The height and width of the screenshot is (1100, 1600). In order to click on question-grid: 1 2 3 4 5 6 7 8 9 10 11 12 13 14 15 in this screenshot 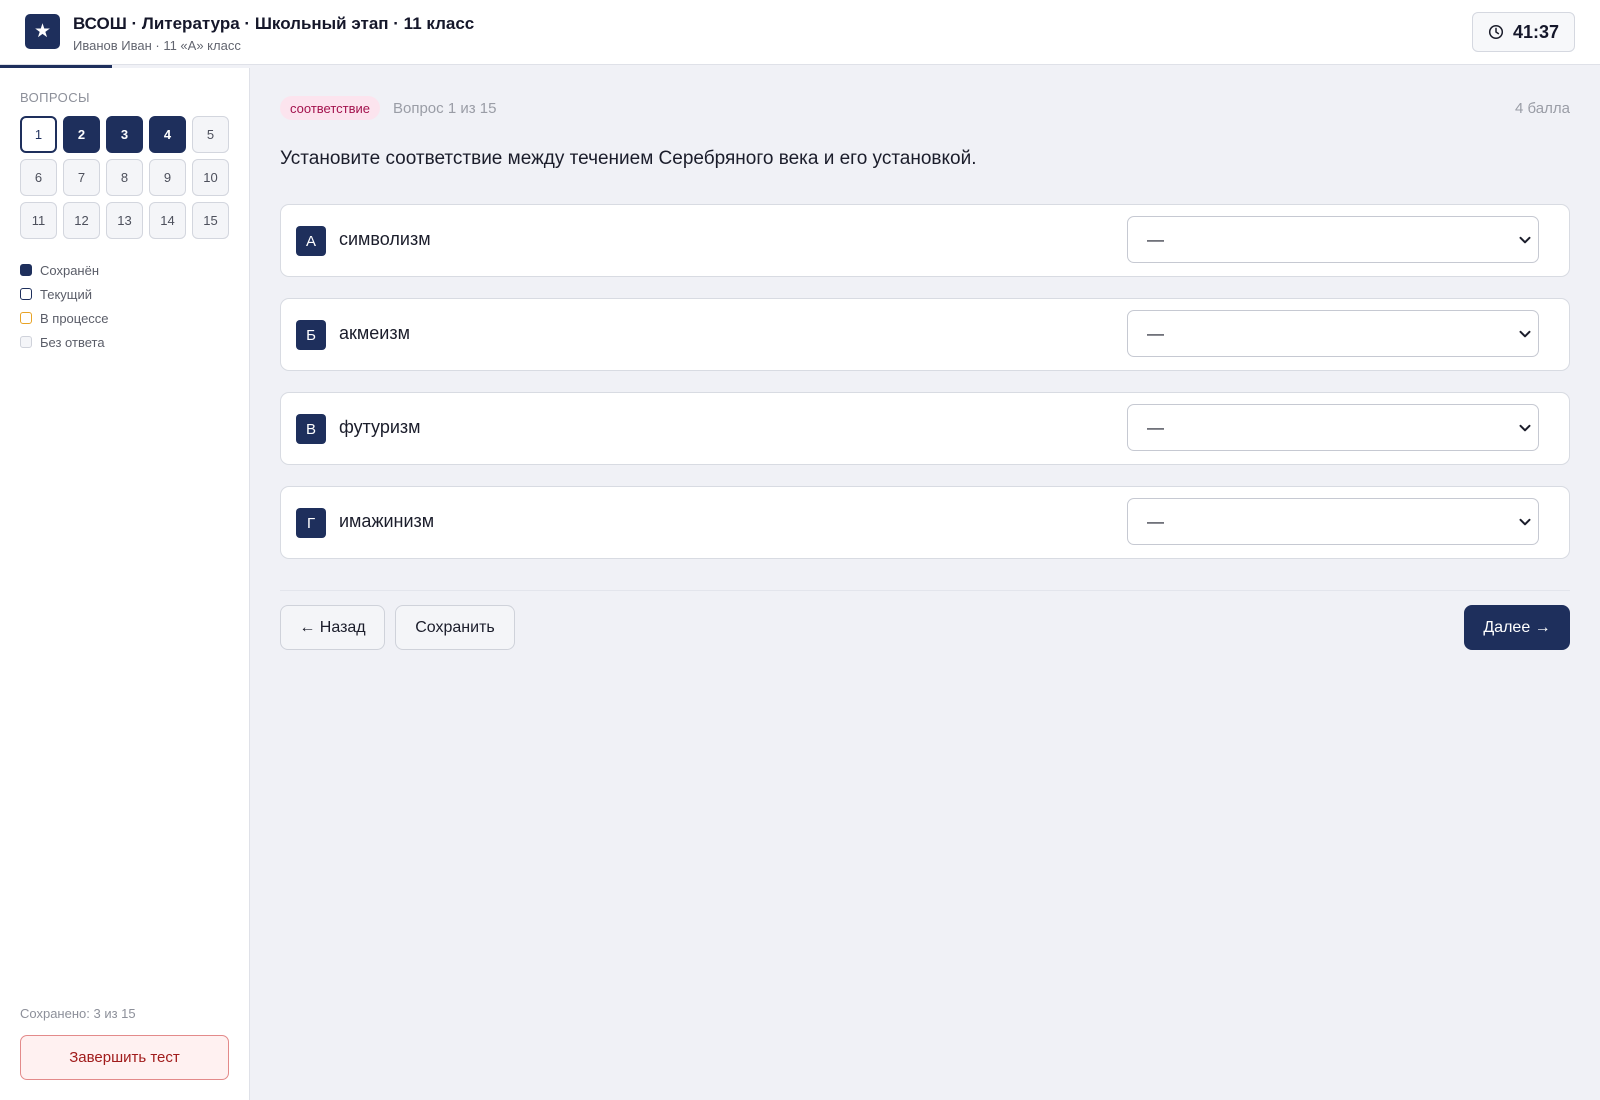, I will do `click(125, 177)`.